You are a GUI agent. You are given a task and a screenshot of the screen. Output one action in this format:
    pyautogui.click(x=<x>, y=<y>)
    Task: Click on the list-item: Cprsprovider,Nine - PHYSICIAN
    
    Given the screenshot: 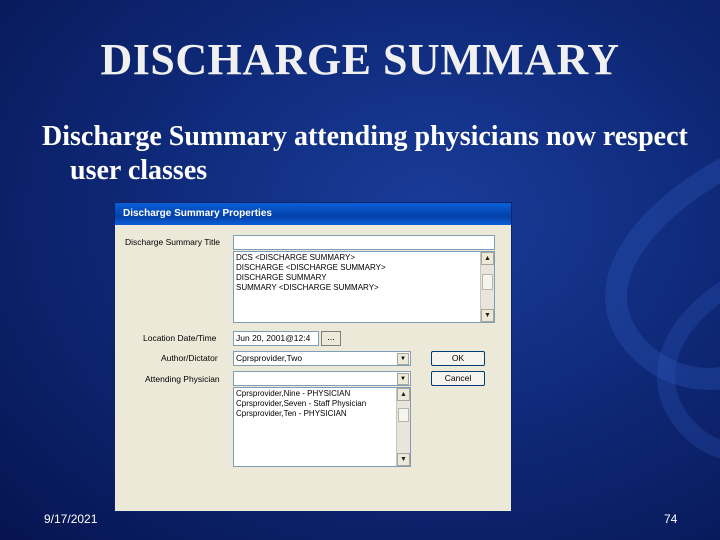 What is the action you would take?
    pyautogui.click(x=322, y=394)
    